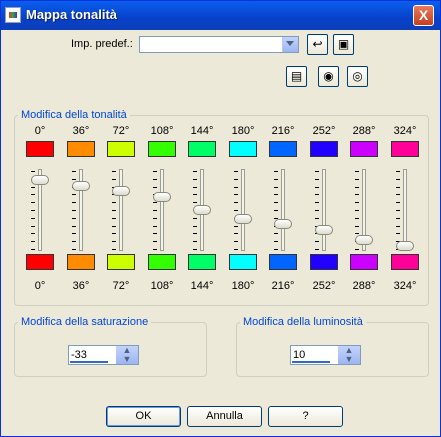 Image resolution: width=441 pixels, height=437 pixels. What do you see at coordinates (357, 76) in the screenshot?
I see `preview-button: ◎` at bounding box center [357, 76].